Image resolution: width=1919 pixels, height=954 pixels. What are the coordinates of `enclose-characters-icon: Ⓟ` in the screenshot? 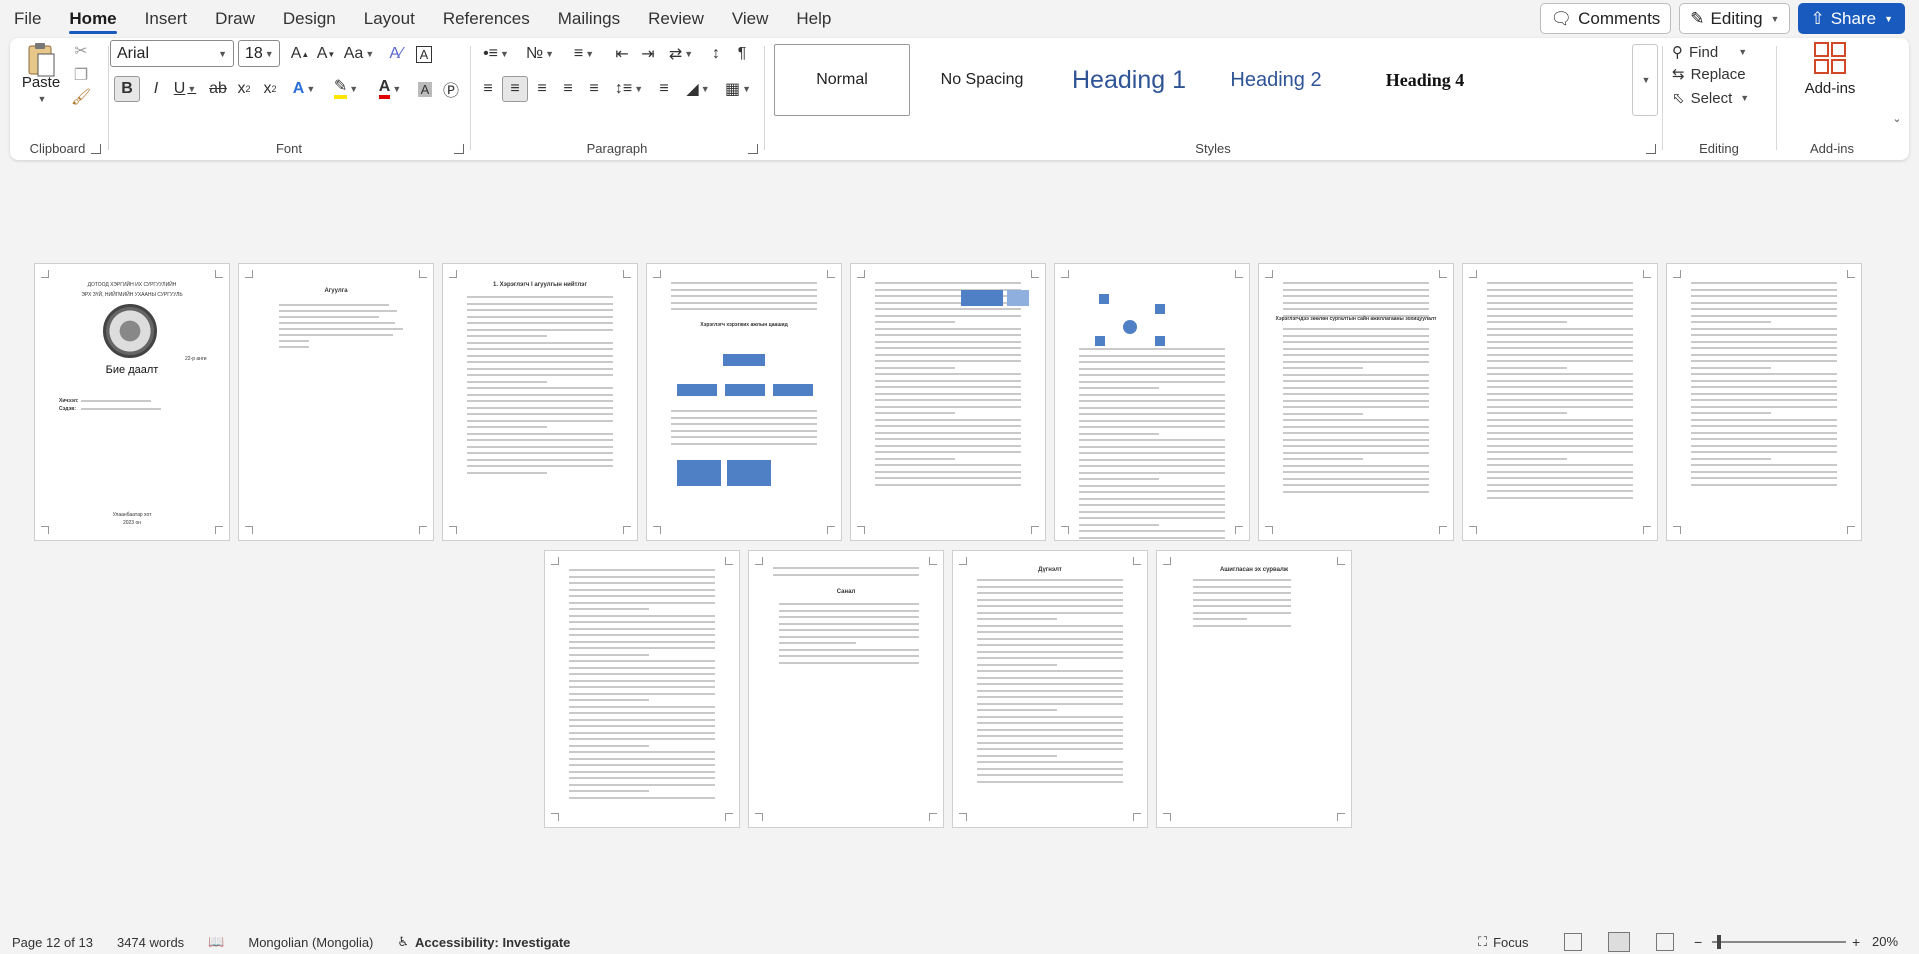 It's located at (451, 89).